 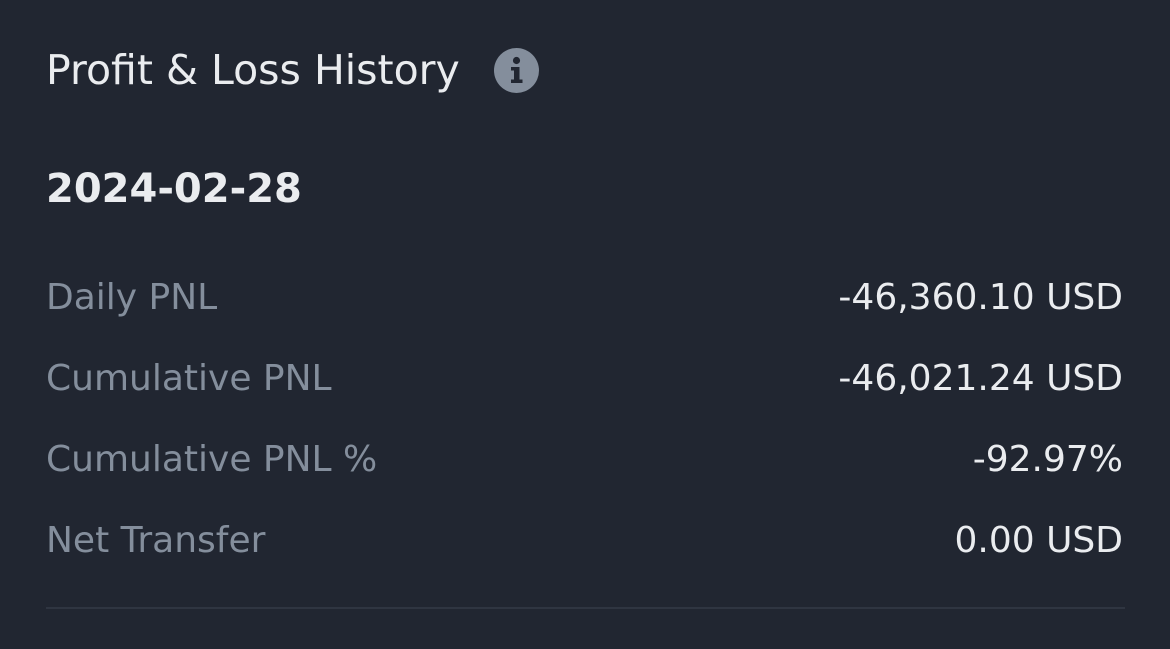 What do you see at coordinates (585, 608) in the screenshot?
I see `divider` at bounding box center [585, 608].